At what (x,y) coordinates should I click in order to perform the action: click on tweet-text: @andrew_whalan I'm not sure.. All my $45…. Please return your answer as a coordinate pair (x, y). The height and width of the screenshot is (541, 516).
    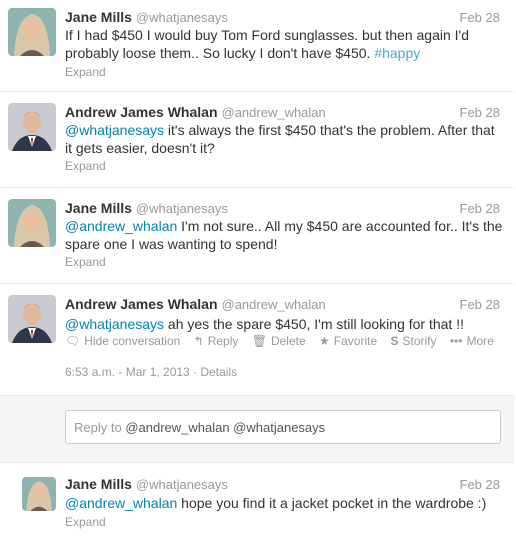
    Looking at the image, I should click on (284, 235).